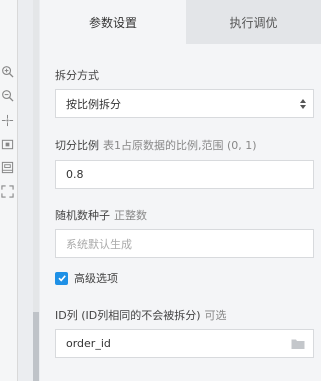 The width and height of the screenshot is (321, 381). I want to click on id-column-label-text: ID列 (ID列相同的不会被拆分), so click(128, 315).